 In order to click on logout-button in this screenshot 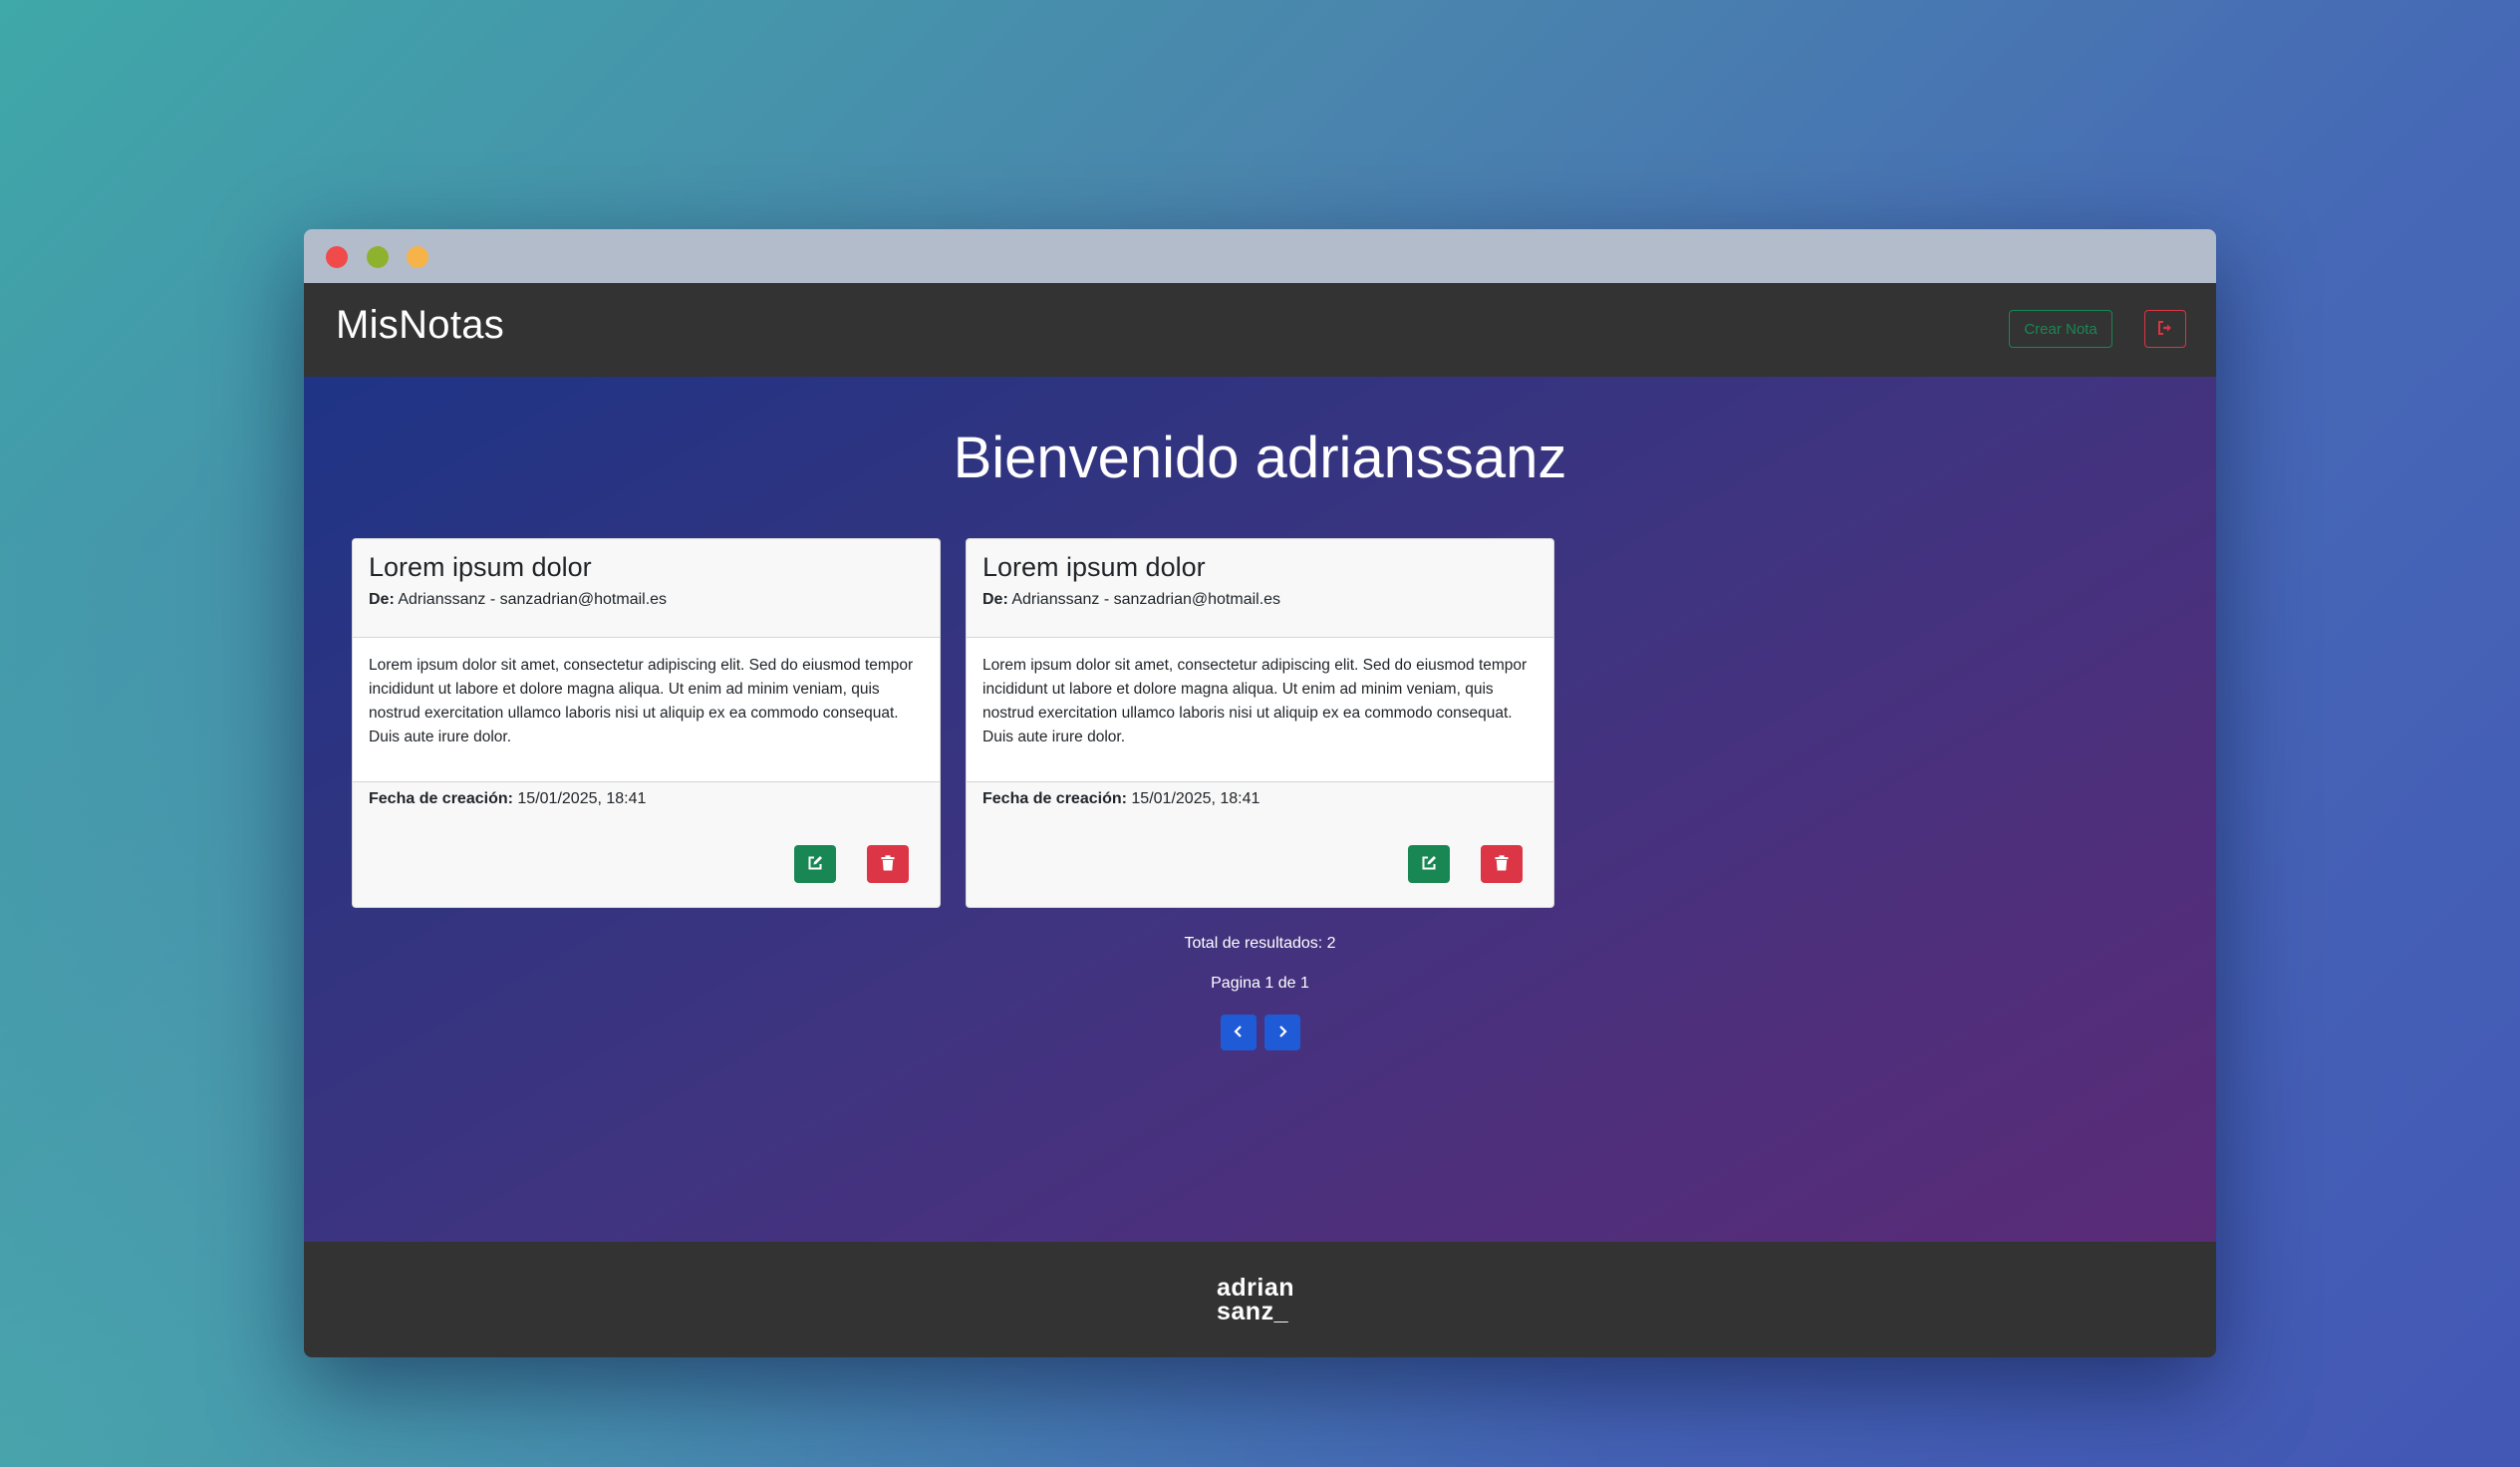, I will do `click(2165, 329)`.